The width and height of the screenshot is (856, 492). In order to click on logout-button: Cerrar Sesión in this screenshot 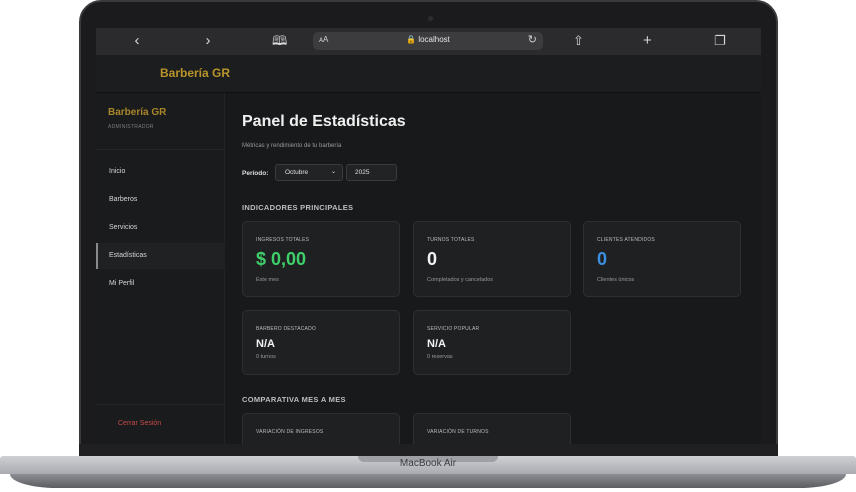, I will do `click(139, 423)`.